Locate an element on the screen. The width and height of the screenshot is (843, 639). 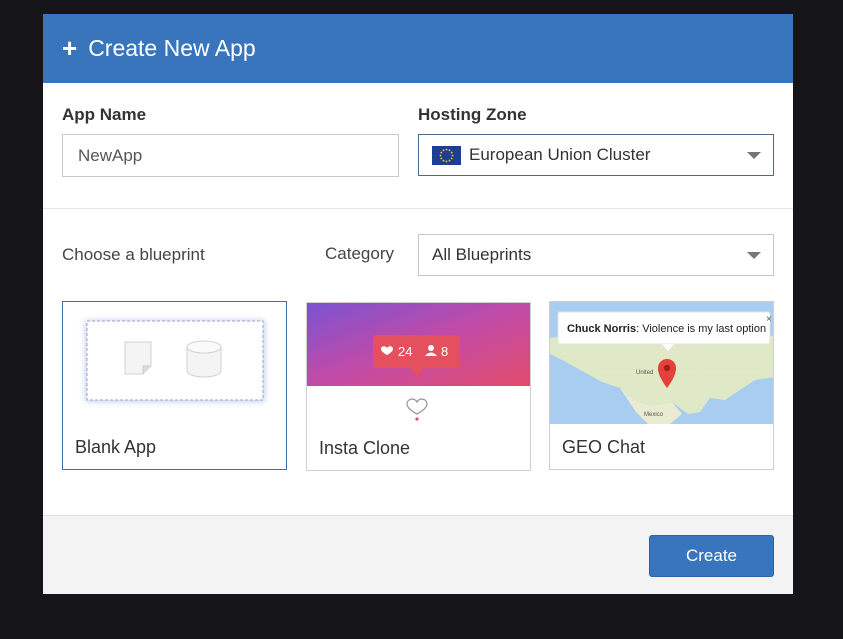
hosting-zone-select: European Union Cluster is located at coordinates (596, 155).